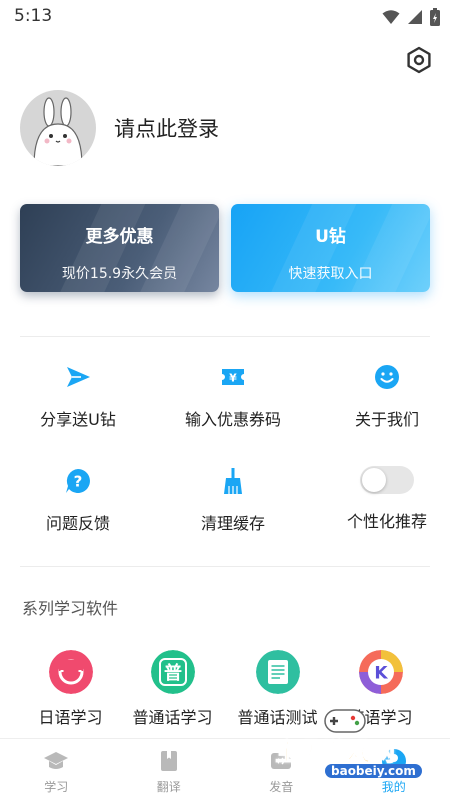 The image size is (450, 800). Describe the element at coordinates (387, 377) in the screenshot. I see `smile-icon` at that location.